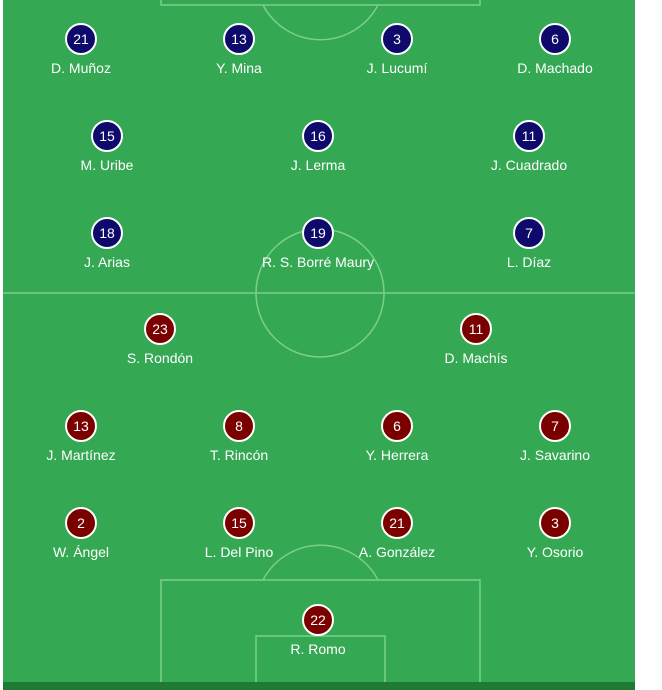 This screenshot has width=662, height=690. What do you see at coordinates (239, 426) in the screenshot?
I see `player-number-badge: 8` at bounding box center [239, 426].